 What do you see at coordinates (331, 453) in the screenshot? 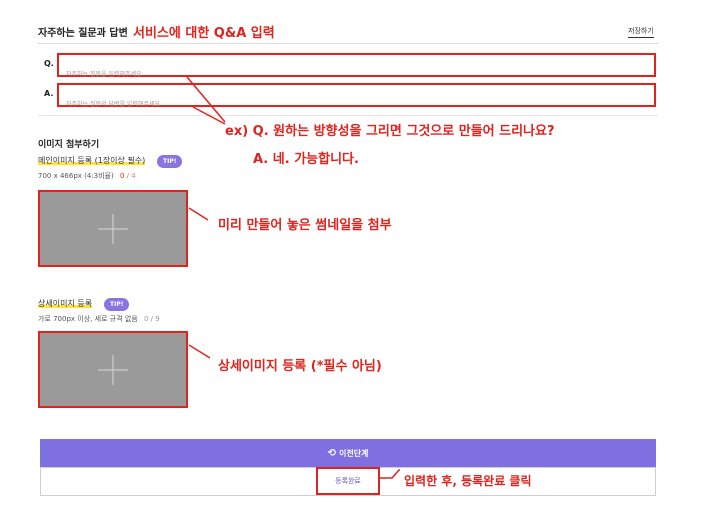
I see `undo-icon: ⟲` at bounding box center [331, 453].